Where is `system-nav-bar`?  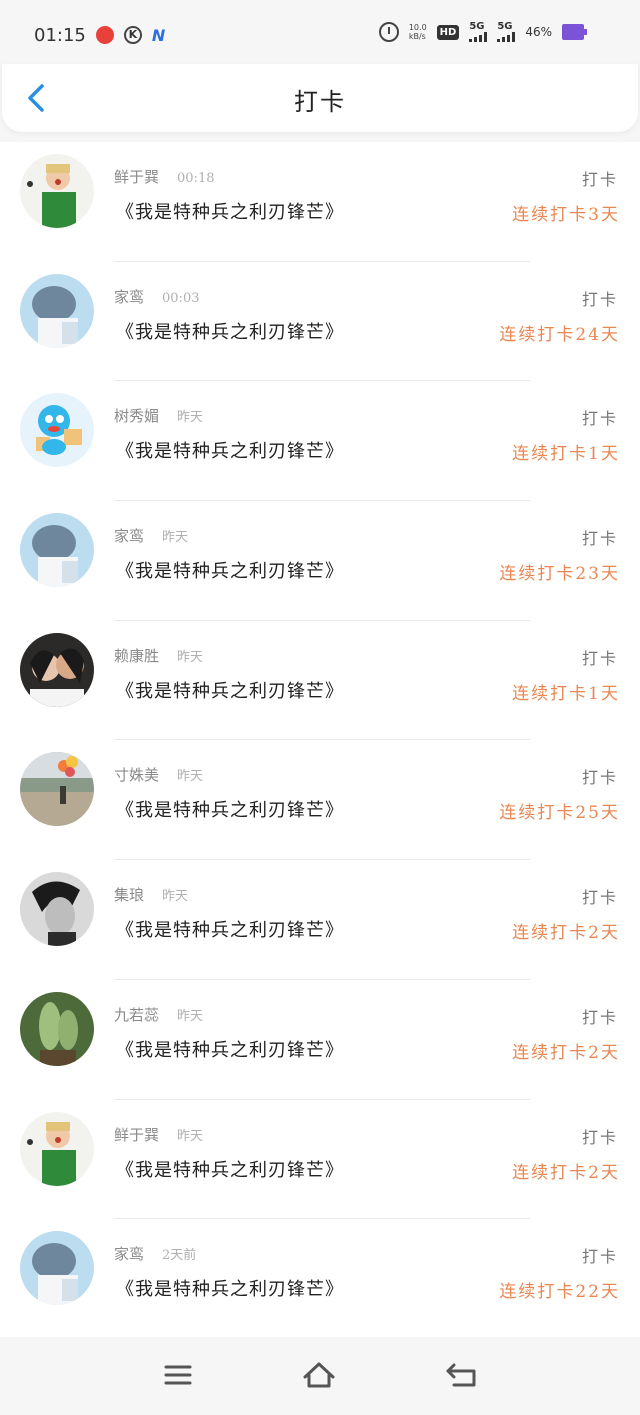
system-nav-bar is located at coordinates (320, 1376).